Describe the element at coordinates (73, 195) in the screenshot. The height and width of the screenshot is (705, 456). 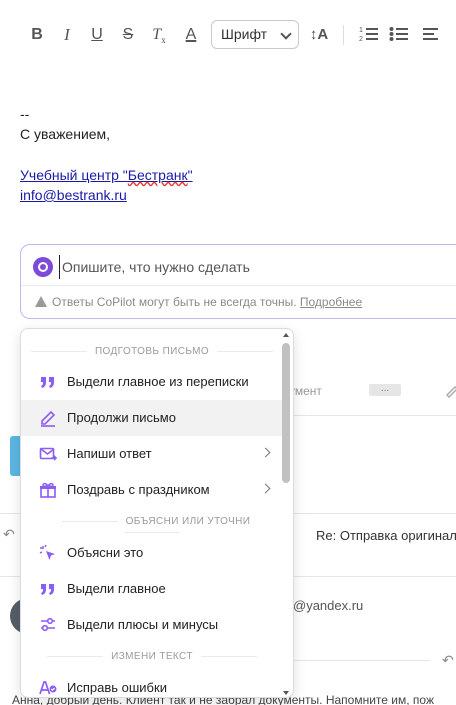
I see `email-link: info@bestrank.ru` at that location.